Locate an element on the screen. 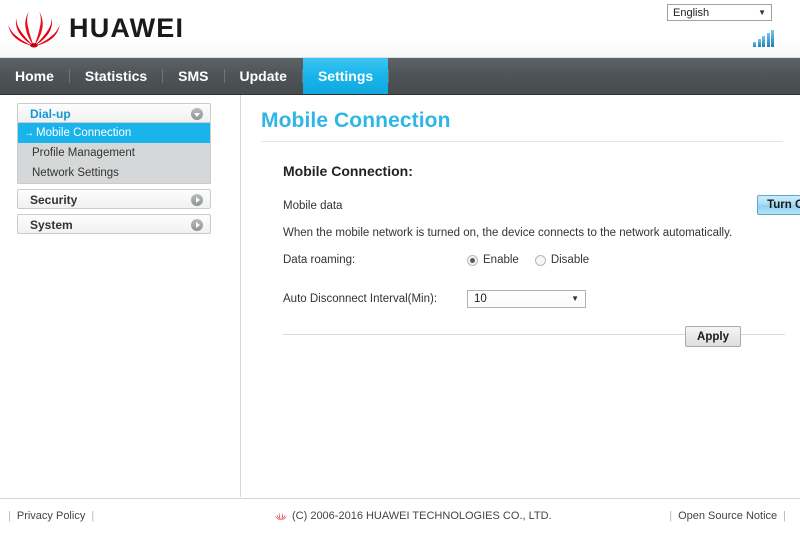 The image size is (800, 535). radio-data-roaming-disable: Disable is located at coordinates (562, 260).